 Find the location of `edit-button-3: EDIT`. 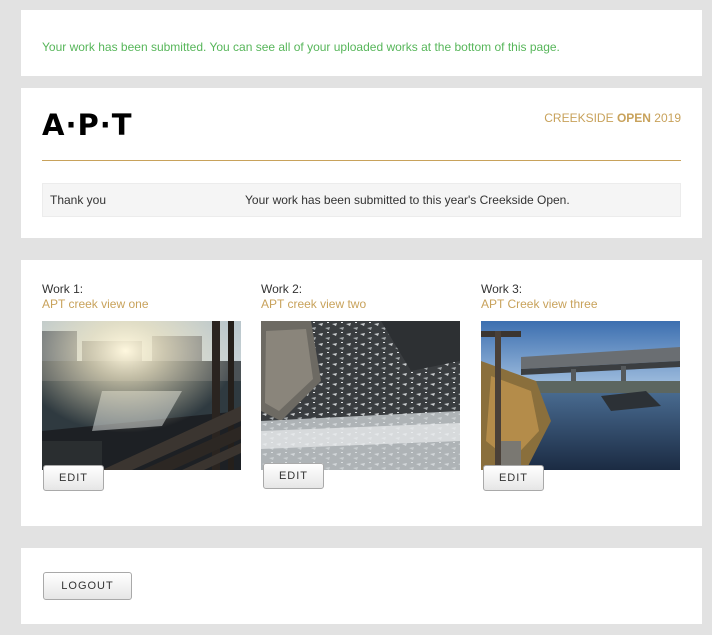

edit-button-3: EDIT is located at coordinates (513, 478).